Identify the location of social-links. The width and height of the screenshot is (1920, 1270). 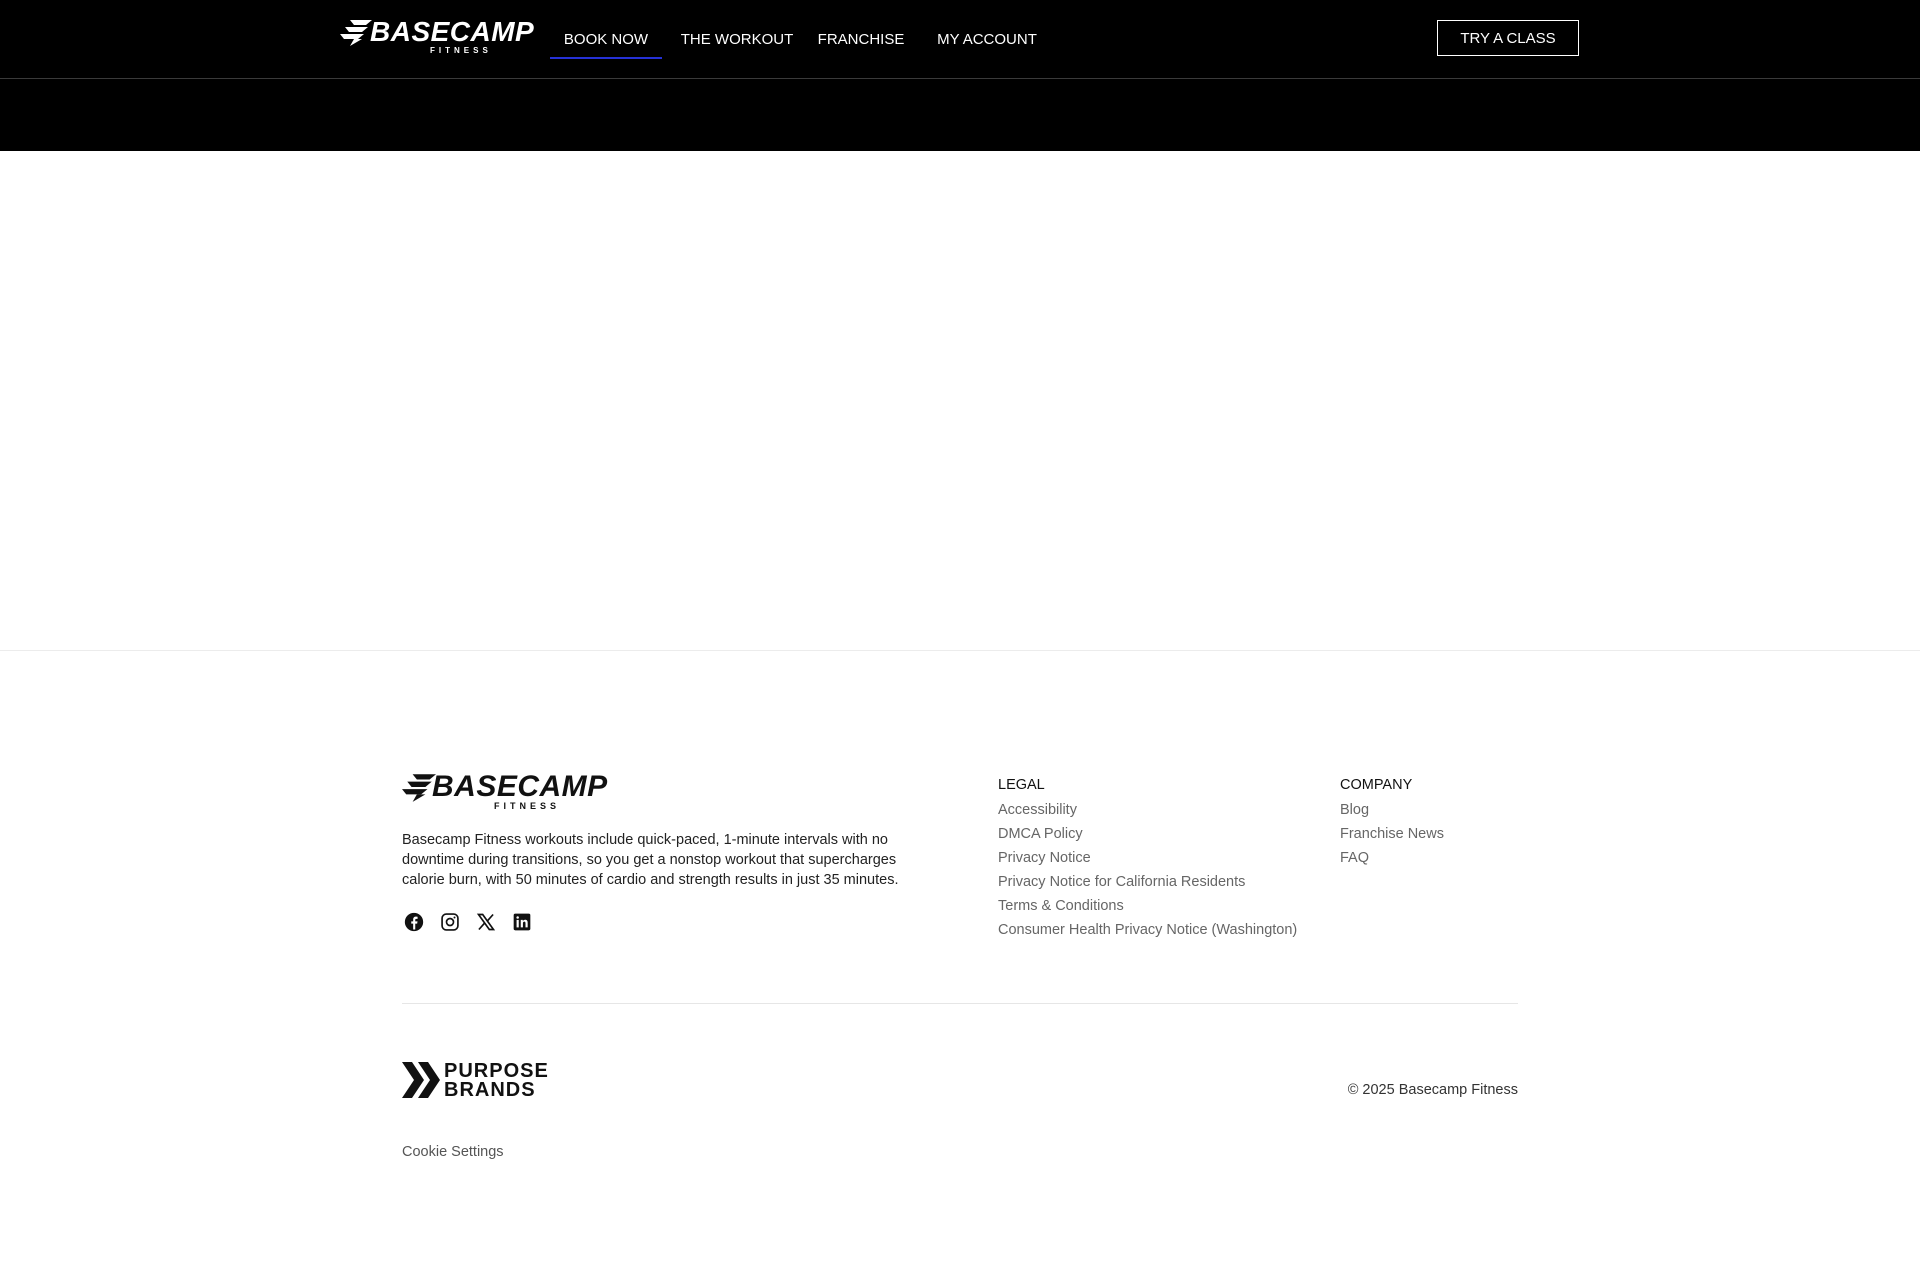
(474, 922).